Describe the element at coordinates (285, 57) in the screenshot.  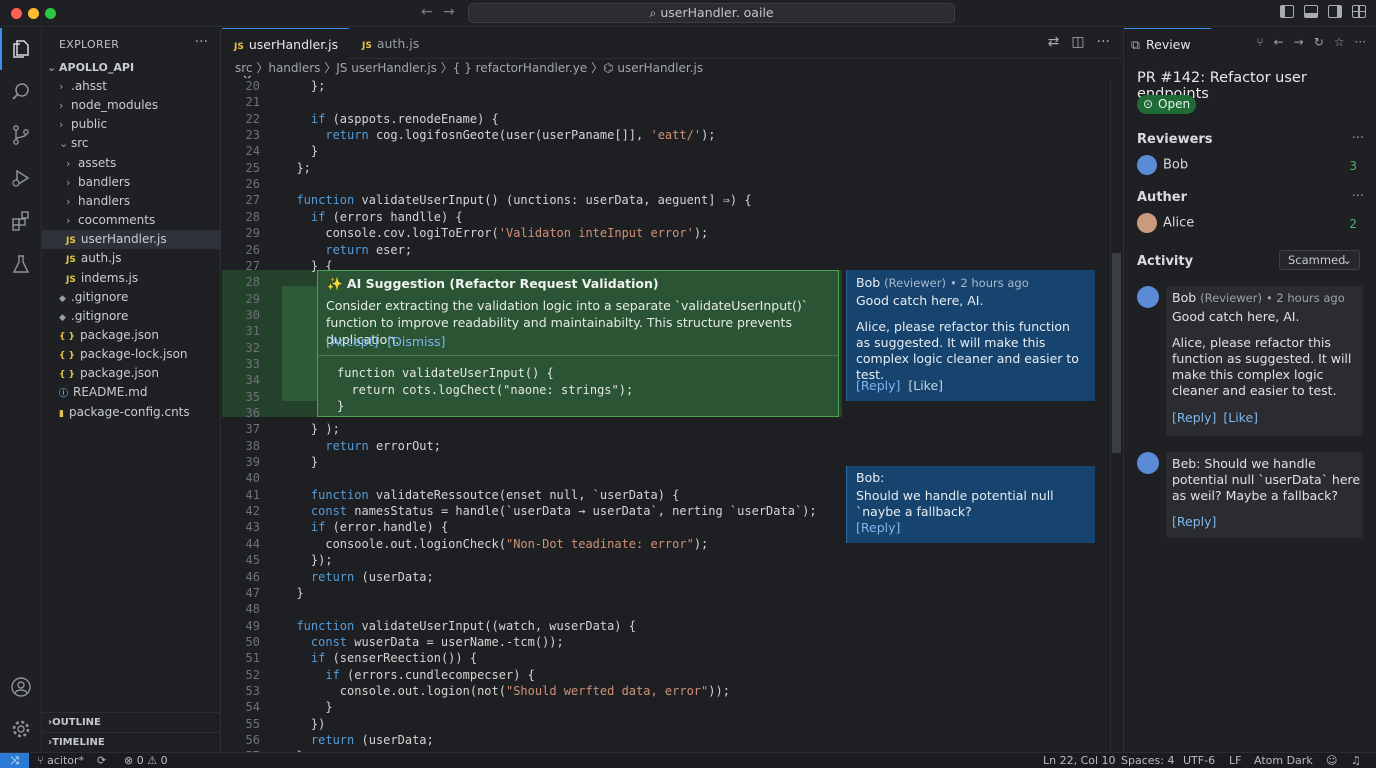
I see `tab-userhandler: JSuserHandler.js ×` at that location.